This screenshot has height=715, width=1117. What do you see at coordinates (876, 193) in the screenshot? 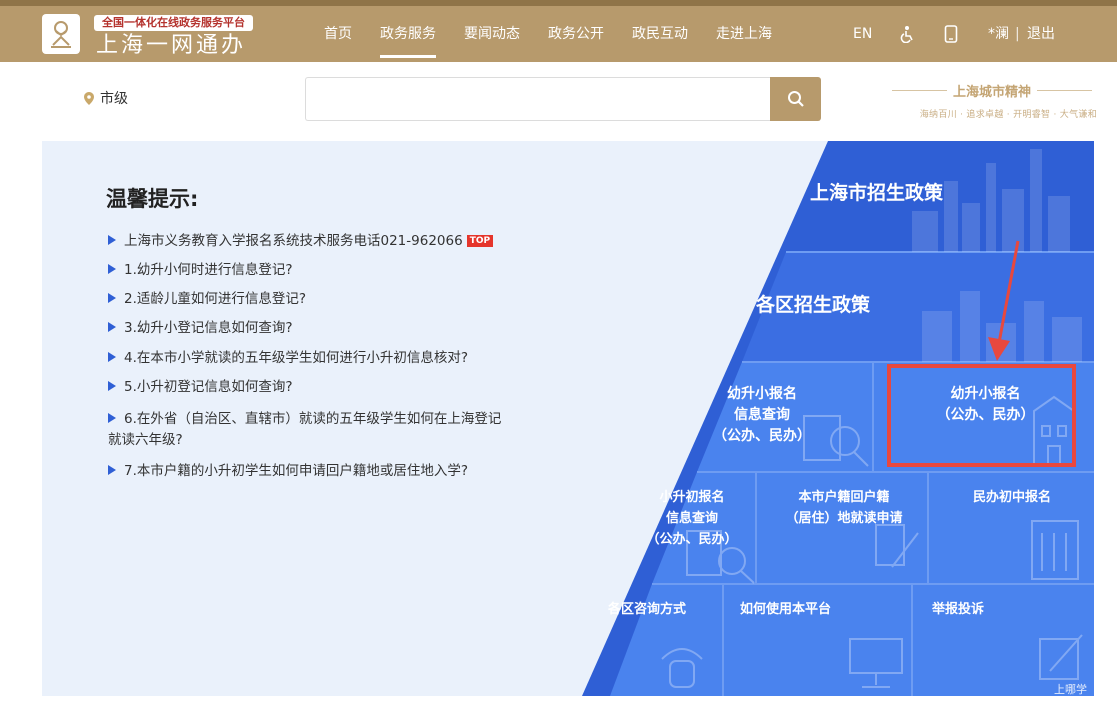
I see `tile-city-policy: 上海市招生政策` at bounding box center [876, 193].